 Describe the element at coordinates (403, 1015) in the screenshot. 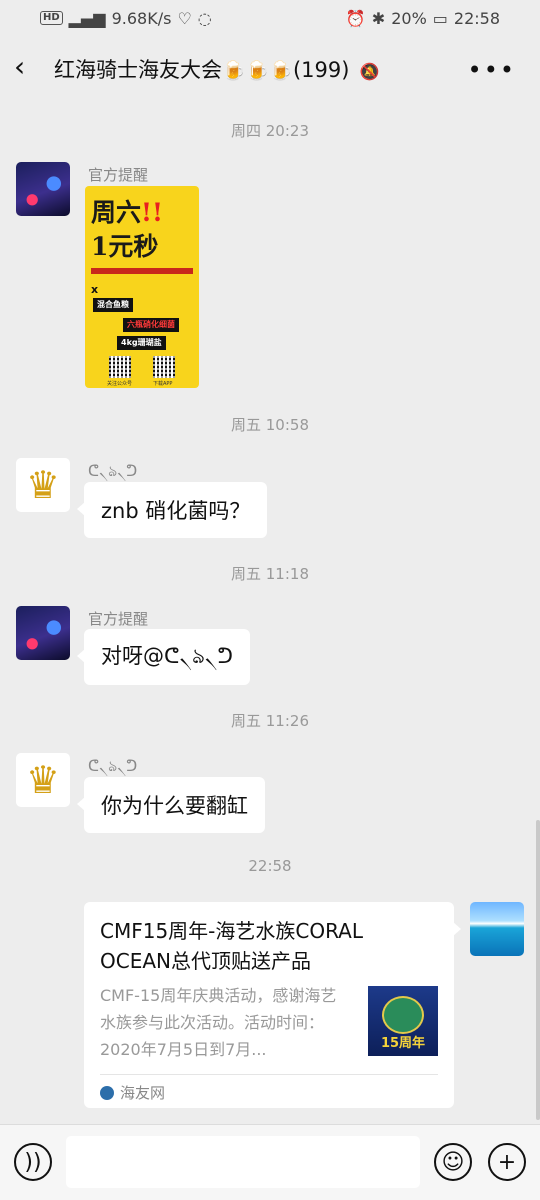

I see `anniversary-badge-icon` at that location.